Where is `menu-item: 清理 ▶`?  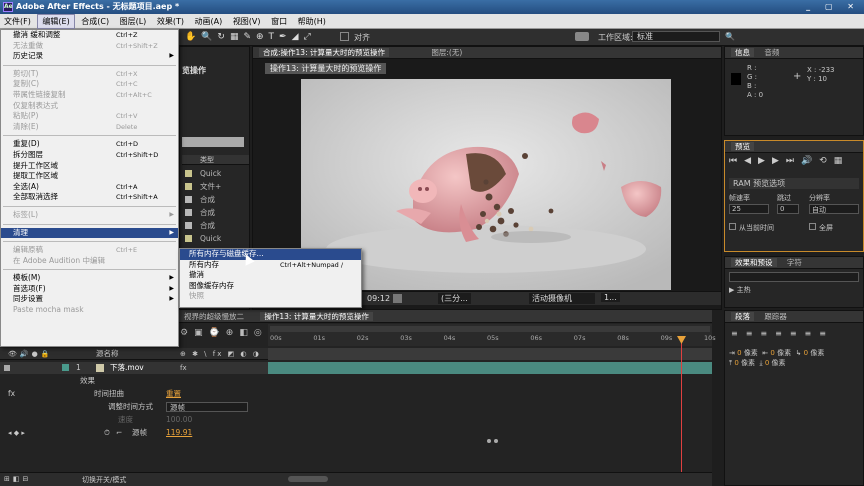
menu-item: 清理 ▶ is located at coordinates (89, 233).